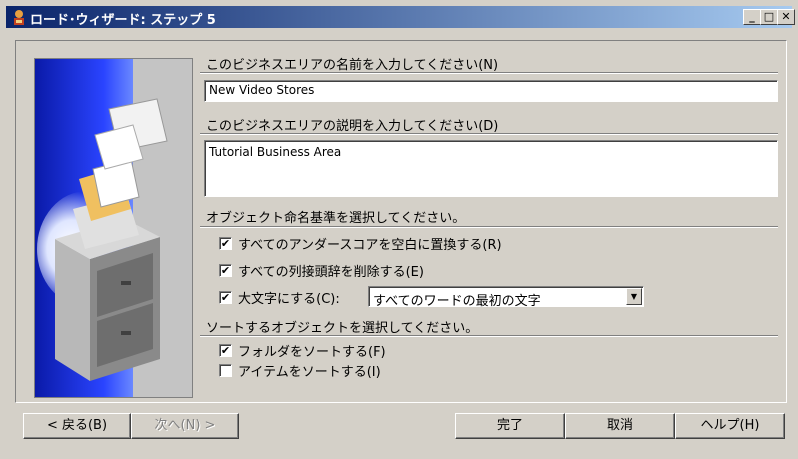 The height and width of the screenshot is (459, 798). I want to click on sort-items-label: アイテムをソートする(I), so click(309, 370).